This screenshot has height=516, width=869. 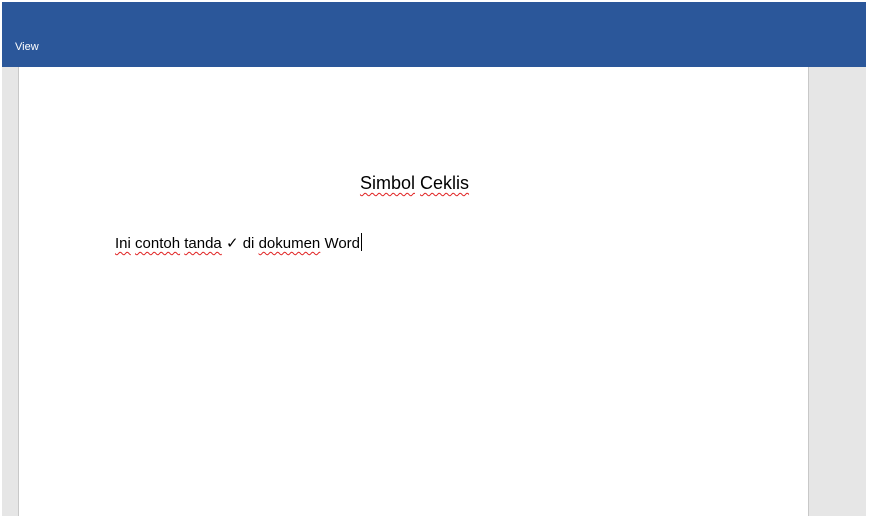 What do you see at coordinates (342, 243) in the screenshot?
I see `body-word-word: Word` at bounding box center [342, 243].